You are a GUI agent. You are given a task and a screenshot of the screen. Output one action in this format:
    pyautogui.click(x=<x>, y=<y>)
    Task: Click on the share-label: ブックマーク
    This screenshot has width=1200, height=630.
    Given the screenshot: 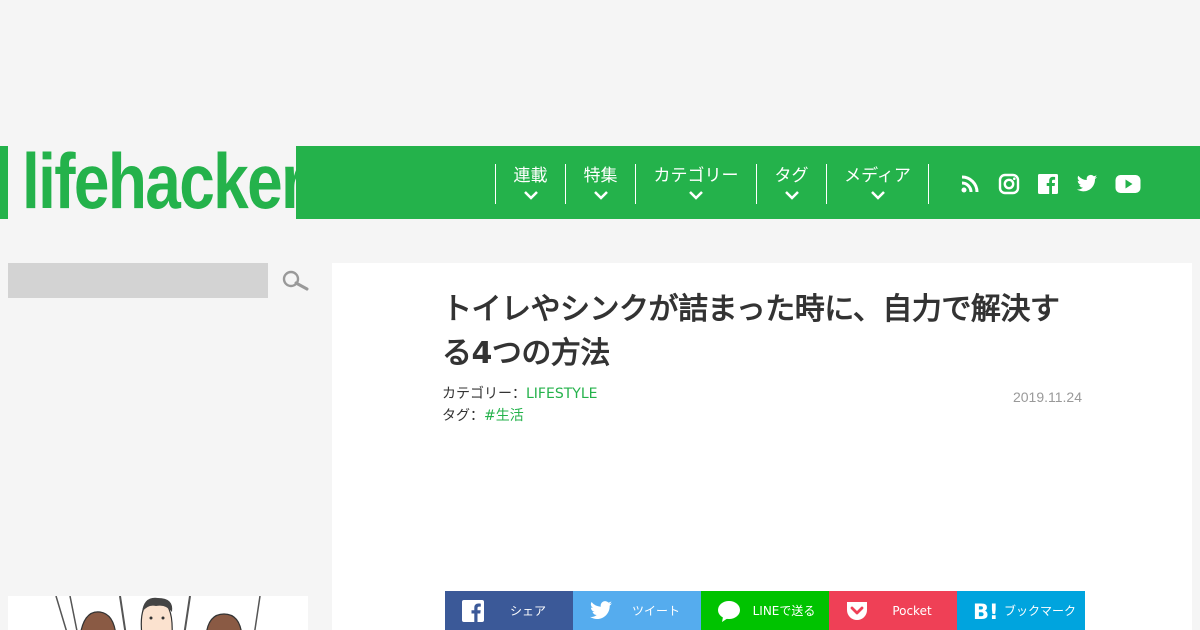 What is the action you would take?
    pyautogui.click(x=1039, y=611)
    